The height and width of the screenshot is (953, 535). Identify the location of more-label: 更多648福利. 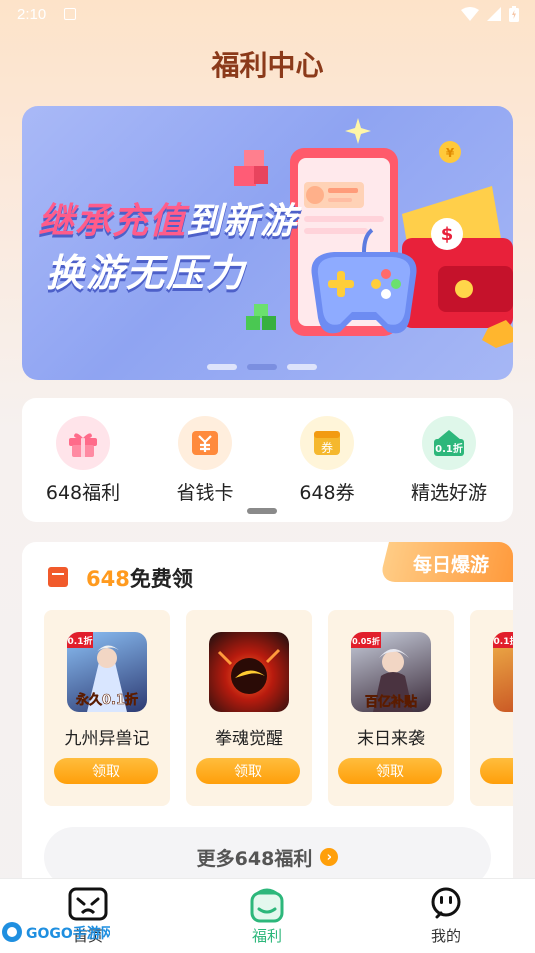
(254, 858).